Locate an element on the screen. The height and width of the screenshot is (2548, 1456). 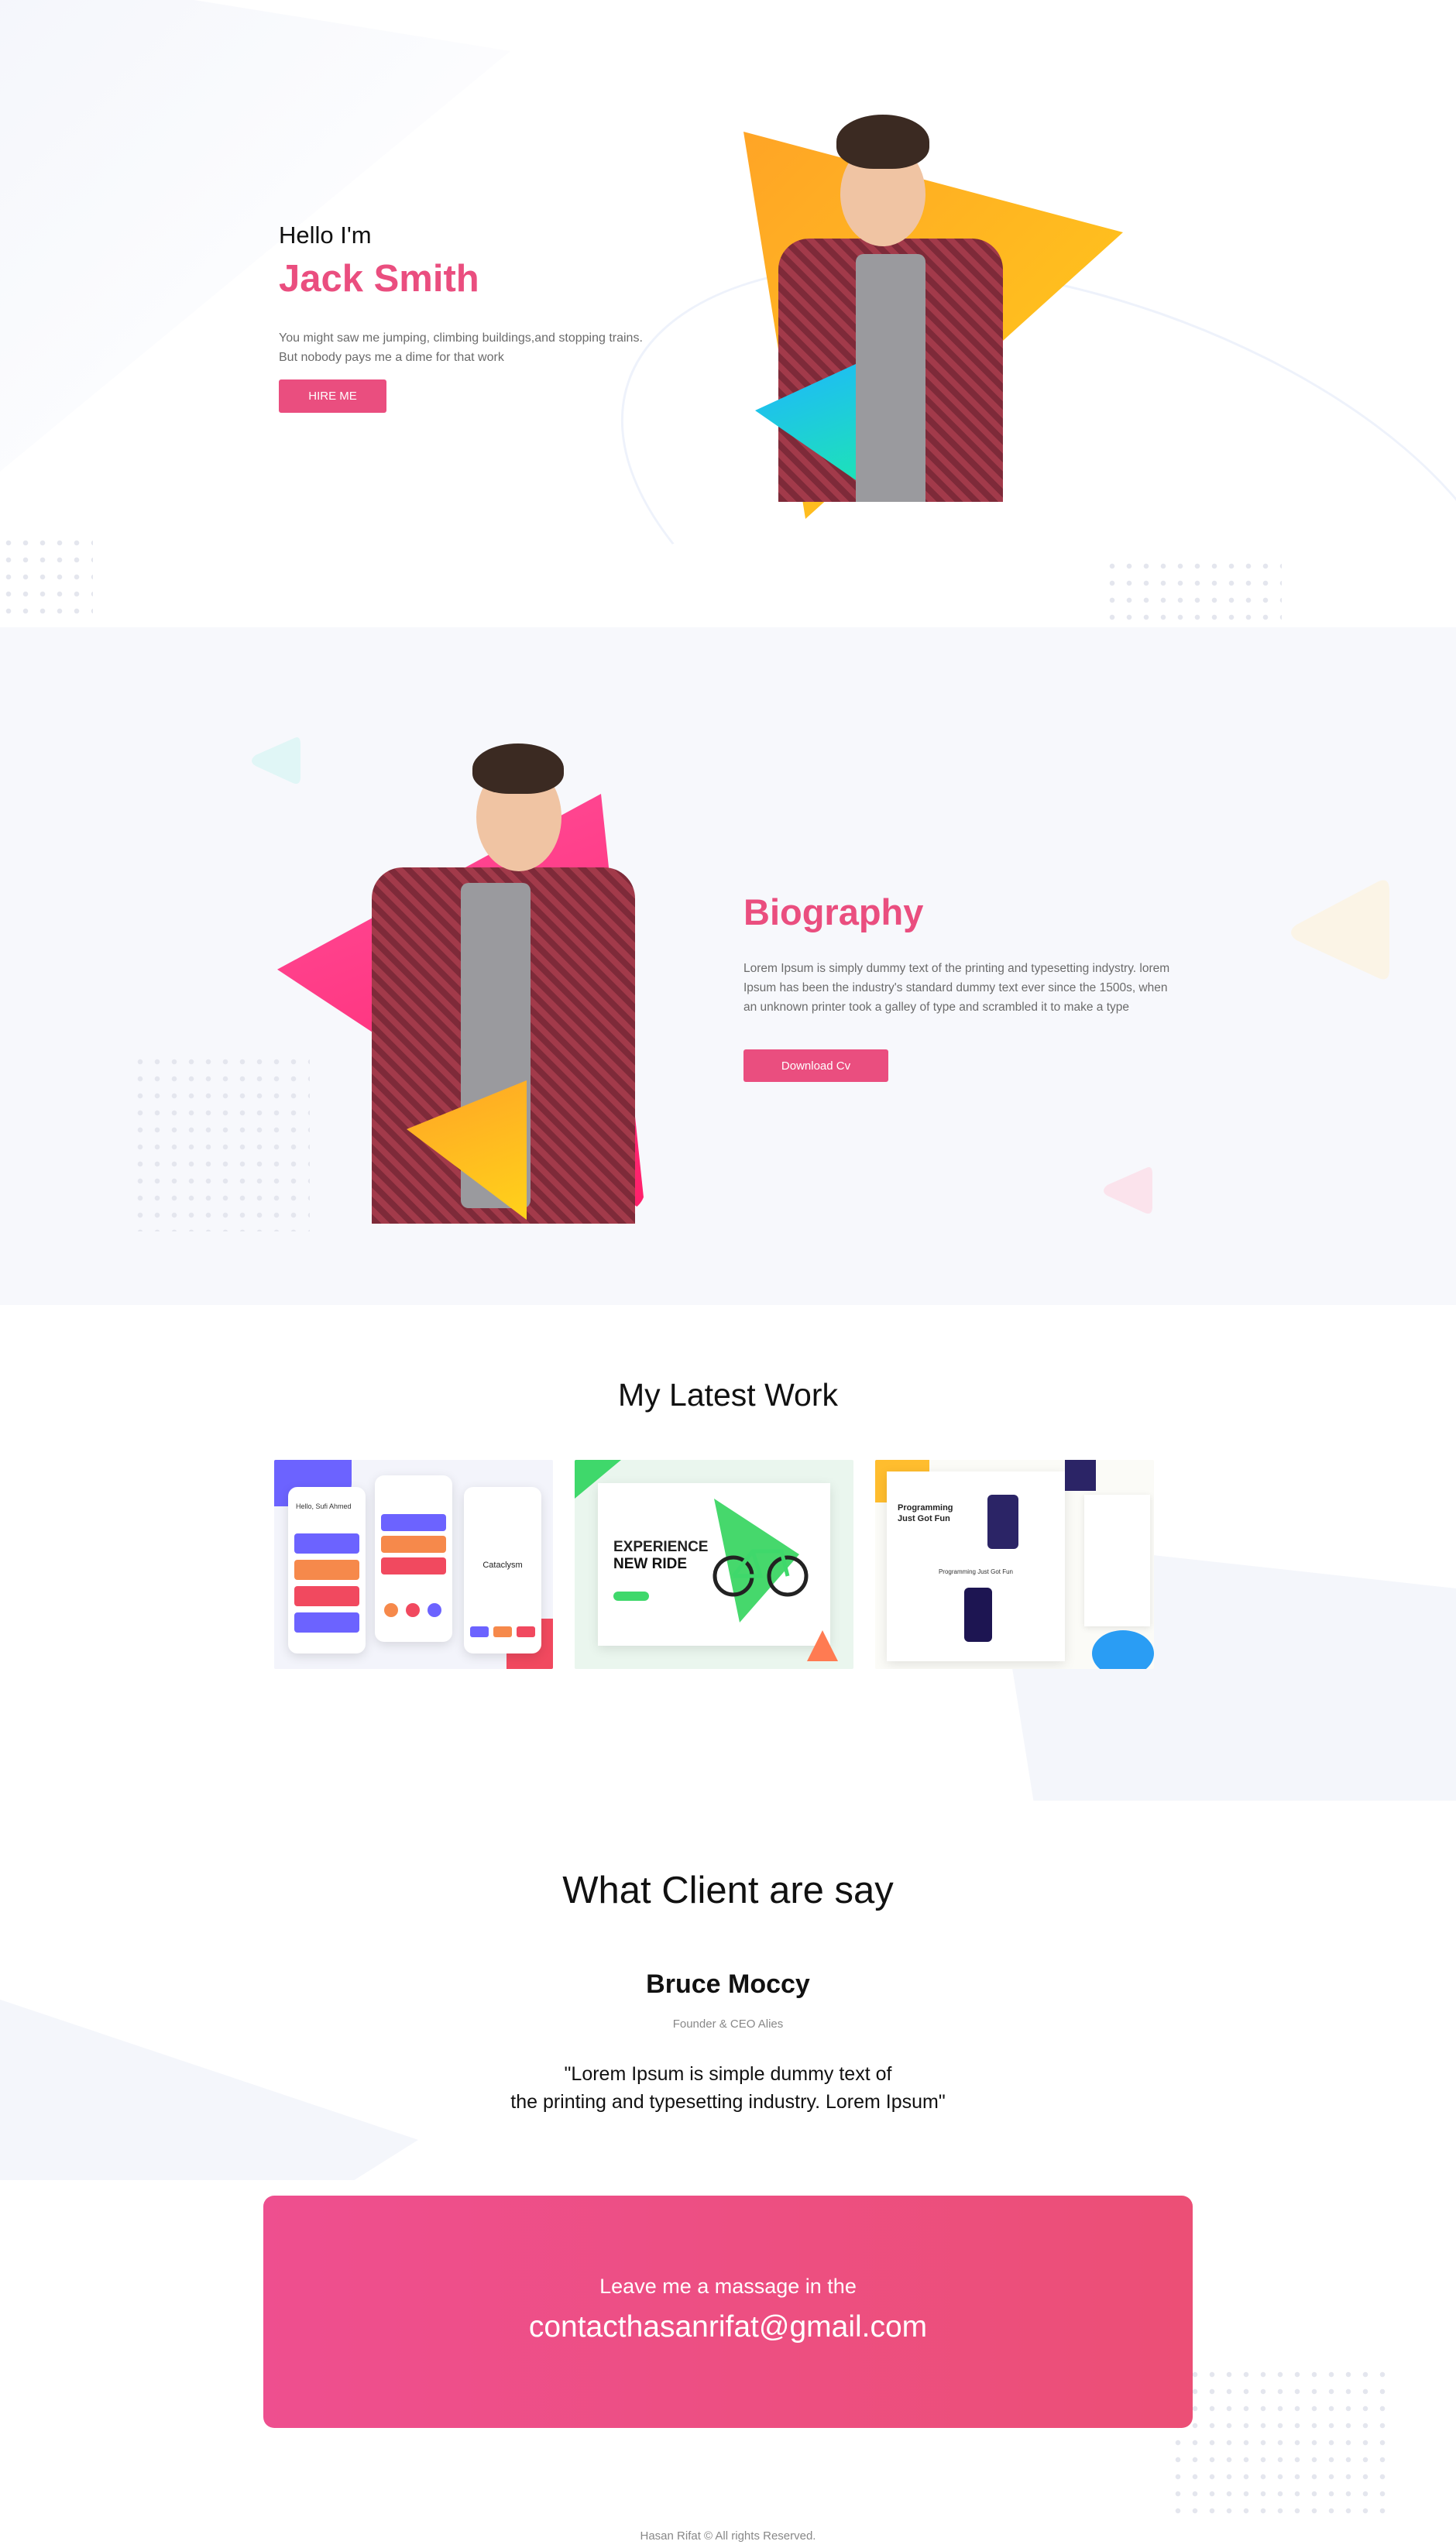
hire-me-button: HIRE ME is located at coordinates (332, 396).